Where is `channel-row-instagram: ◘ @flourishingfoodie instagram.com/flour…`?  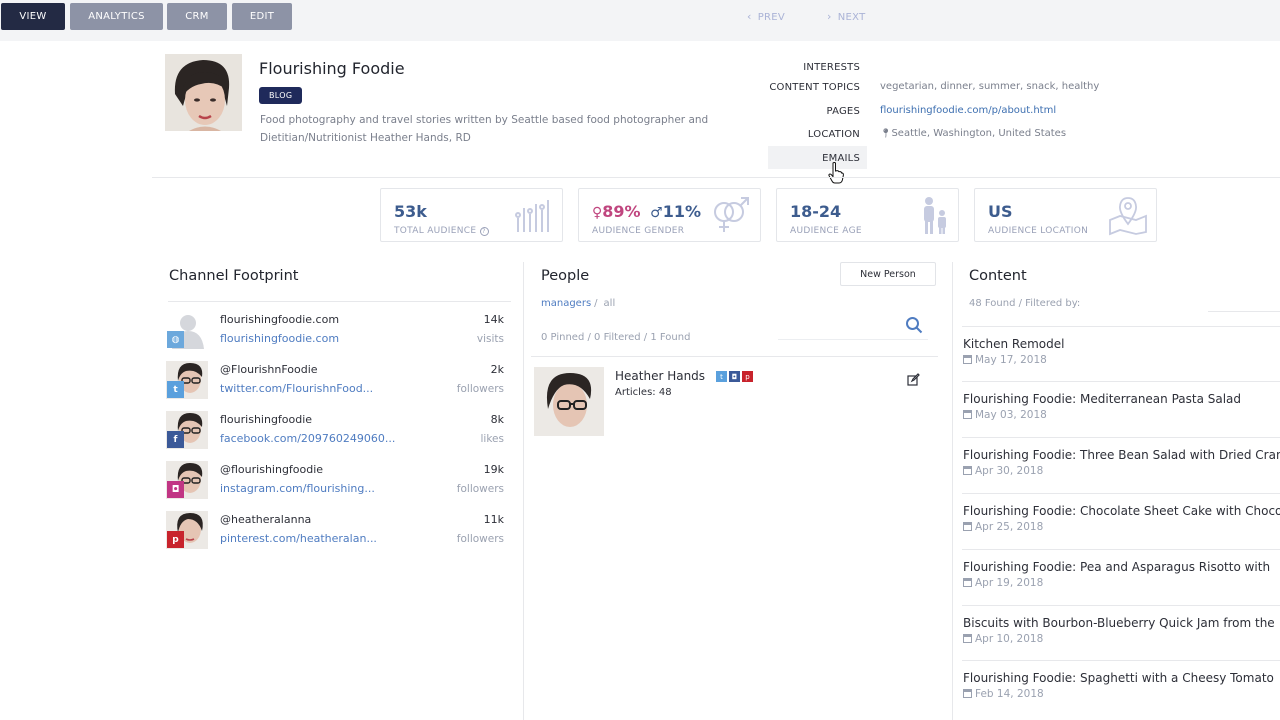
channel-row-instagram: ◘ @flourishingfoodie instagram.com/flour… is located at coordinates (338, 483).